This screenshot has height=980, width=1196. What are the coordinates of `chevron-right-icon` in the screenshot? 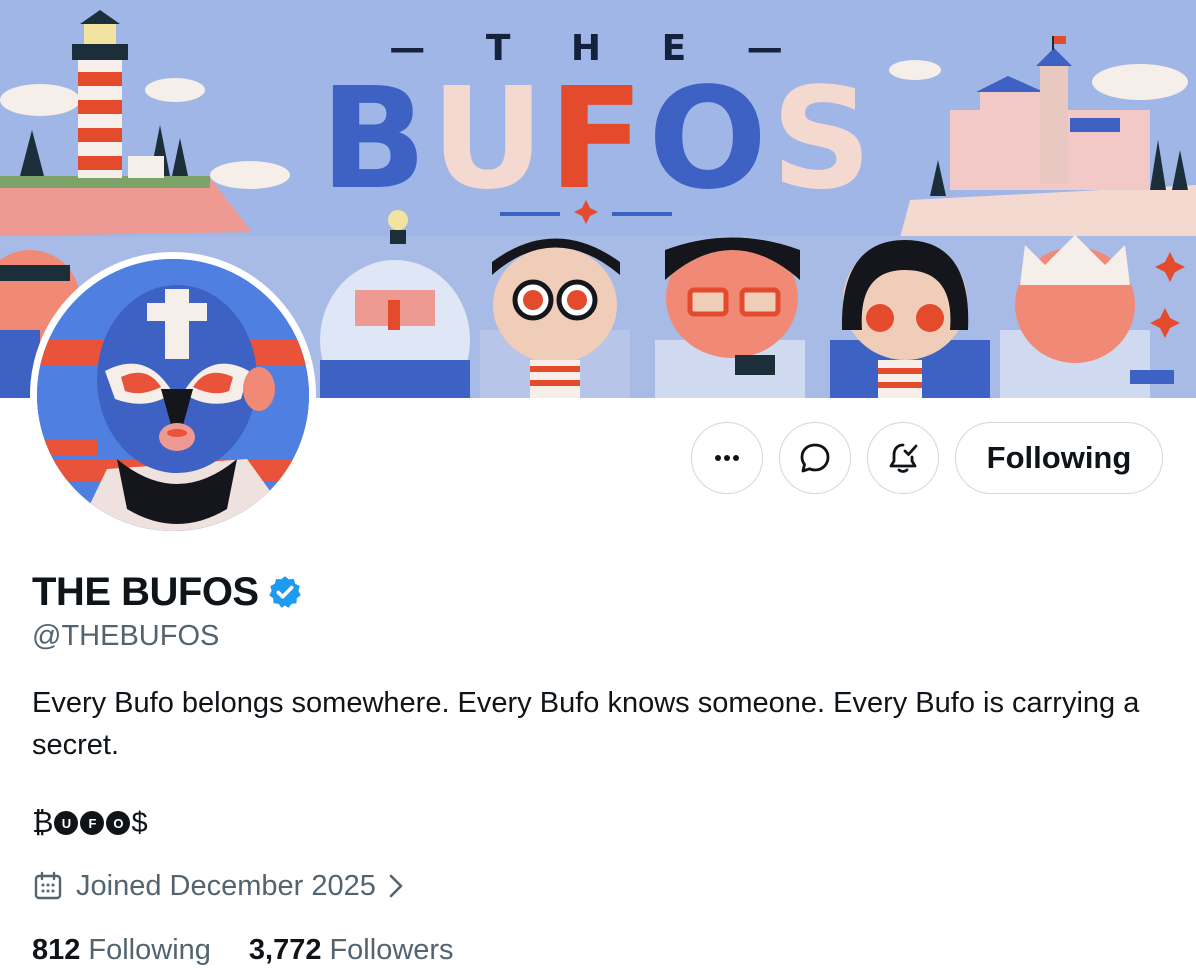 It's located at (396, 886).